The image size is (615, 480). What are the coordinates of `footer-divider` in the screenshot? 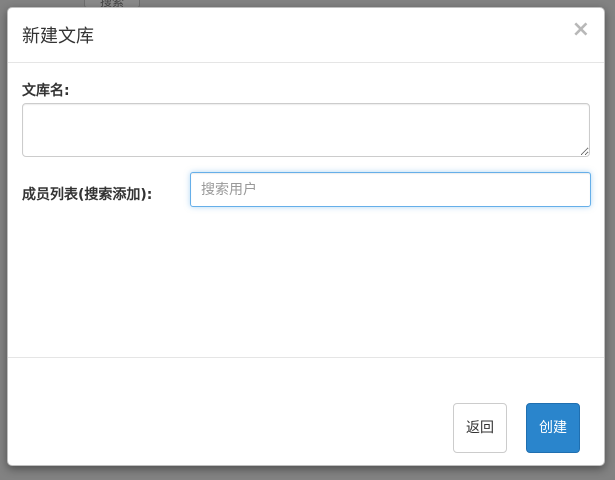 It's located at (306, 357).